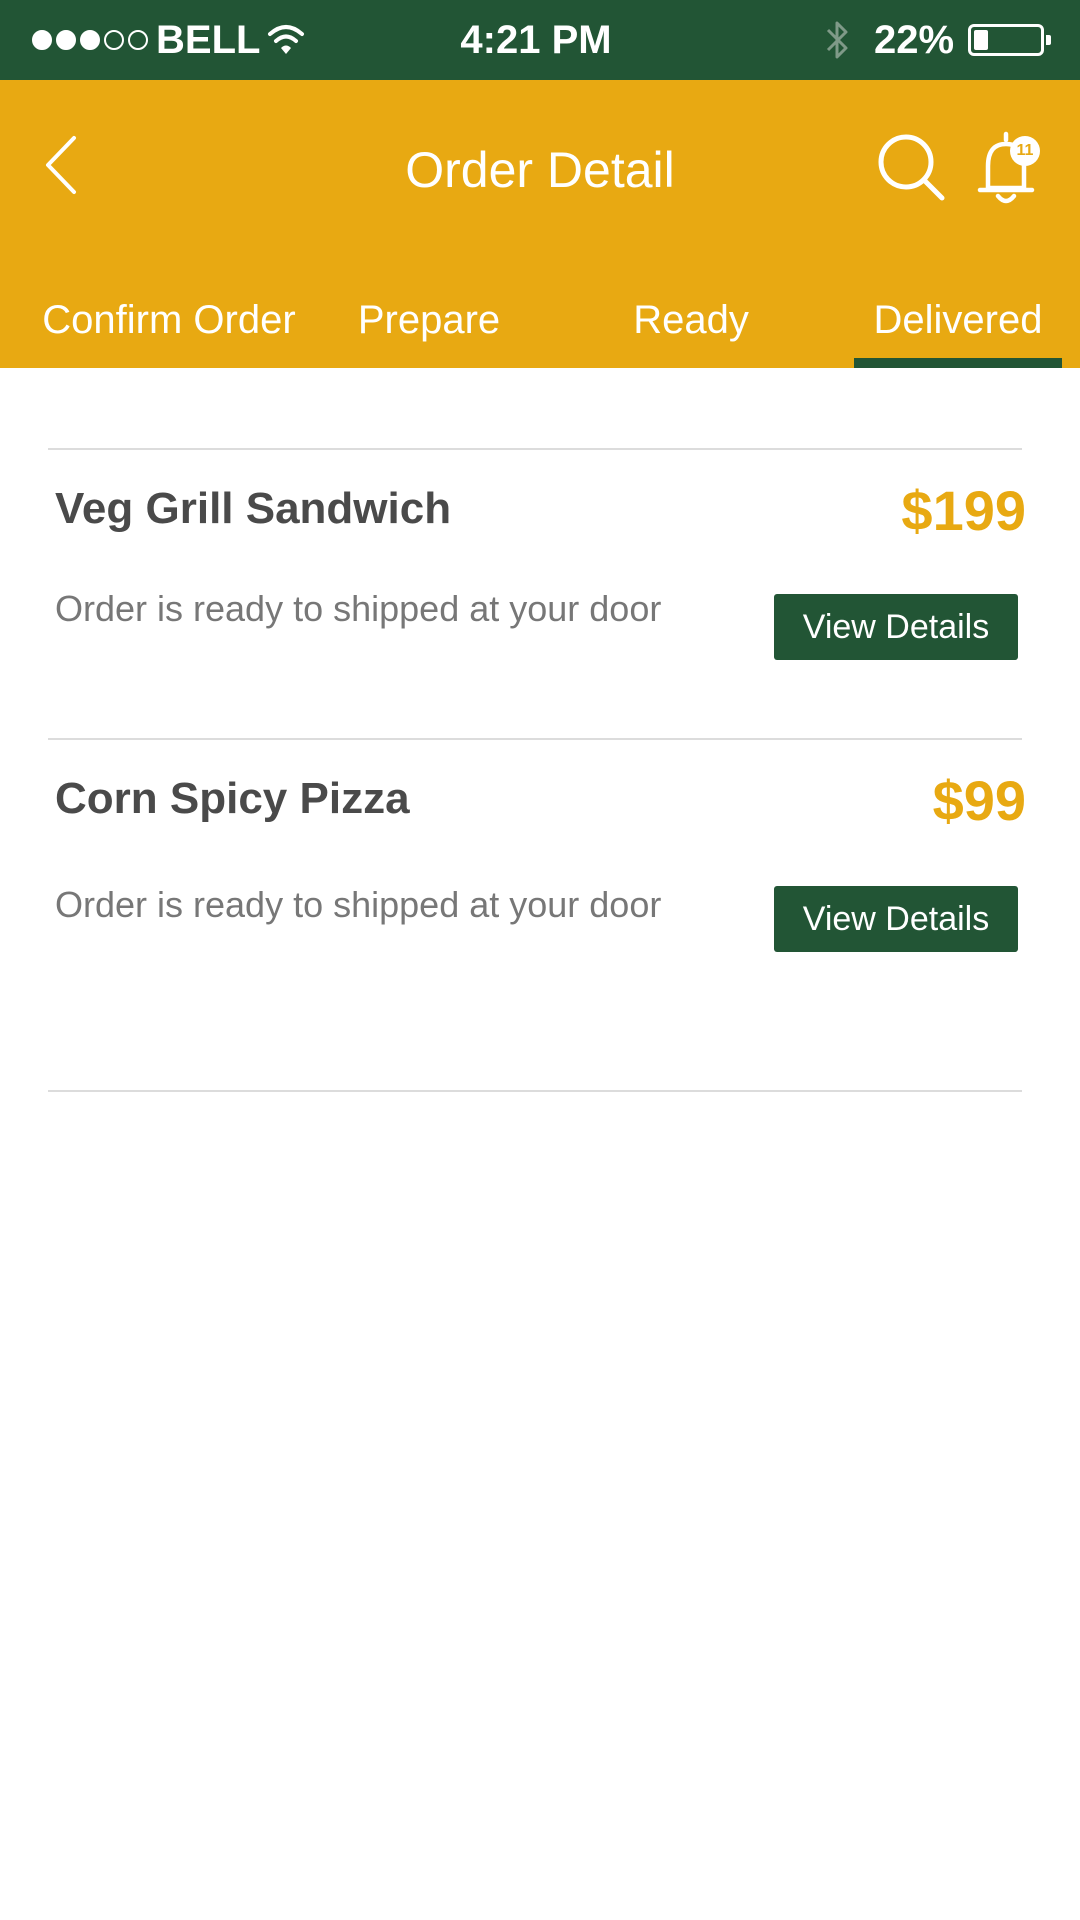 The image size is (1080, 1920). I want to click on tab-ready: Ready, so click(691, 324).